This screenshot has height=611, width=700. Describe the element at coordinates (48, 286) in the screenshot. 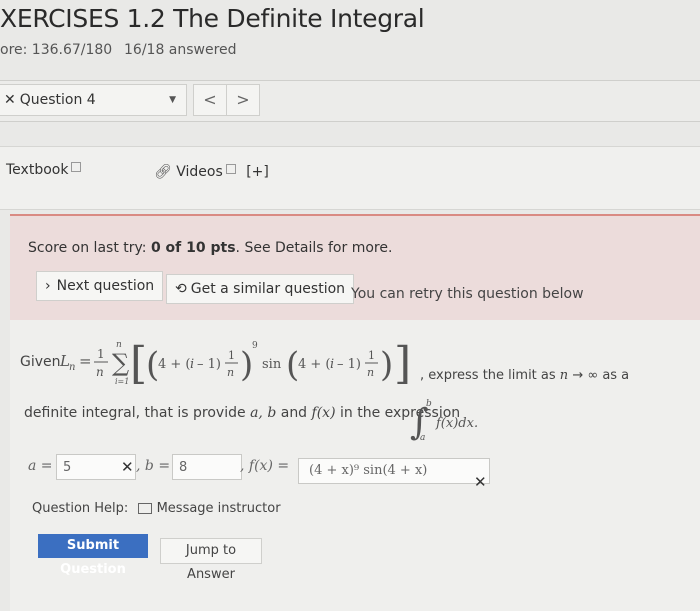

I see `chevron-right-icon: ›` at that location.